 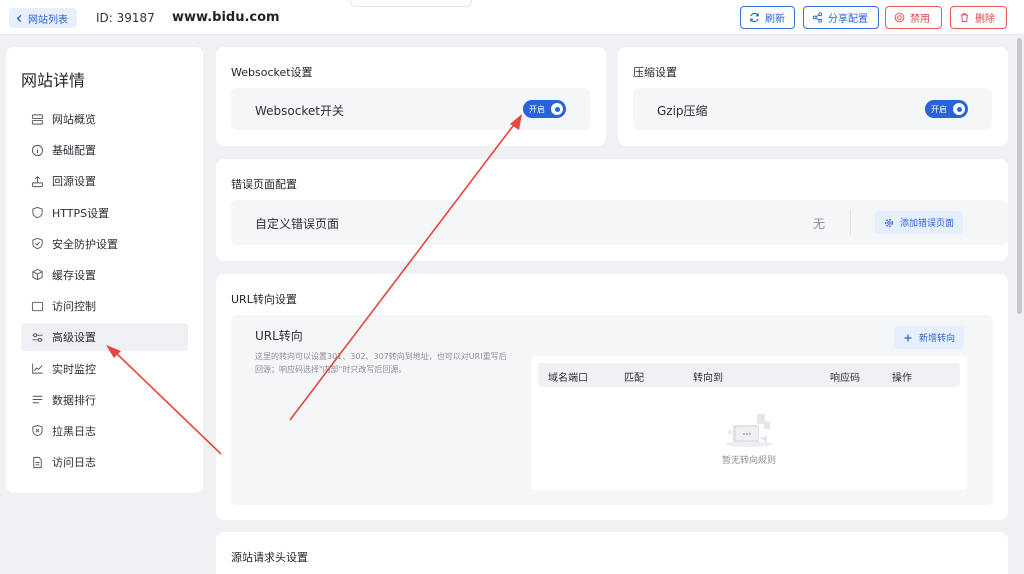 I want to click on back-to-site-list-button: 网站列表, so click(x=43, y=18).